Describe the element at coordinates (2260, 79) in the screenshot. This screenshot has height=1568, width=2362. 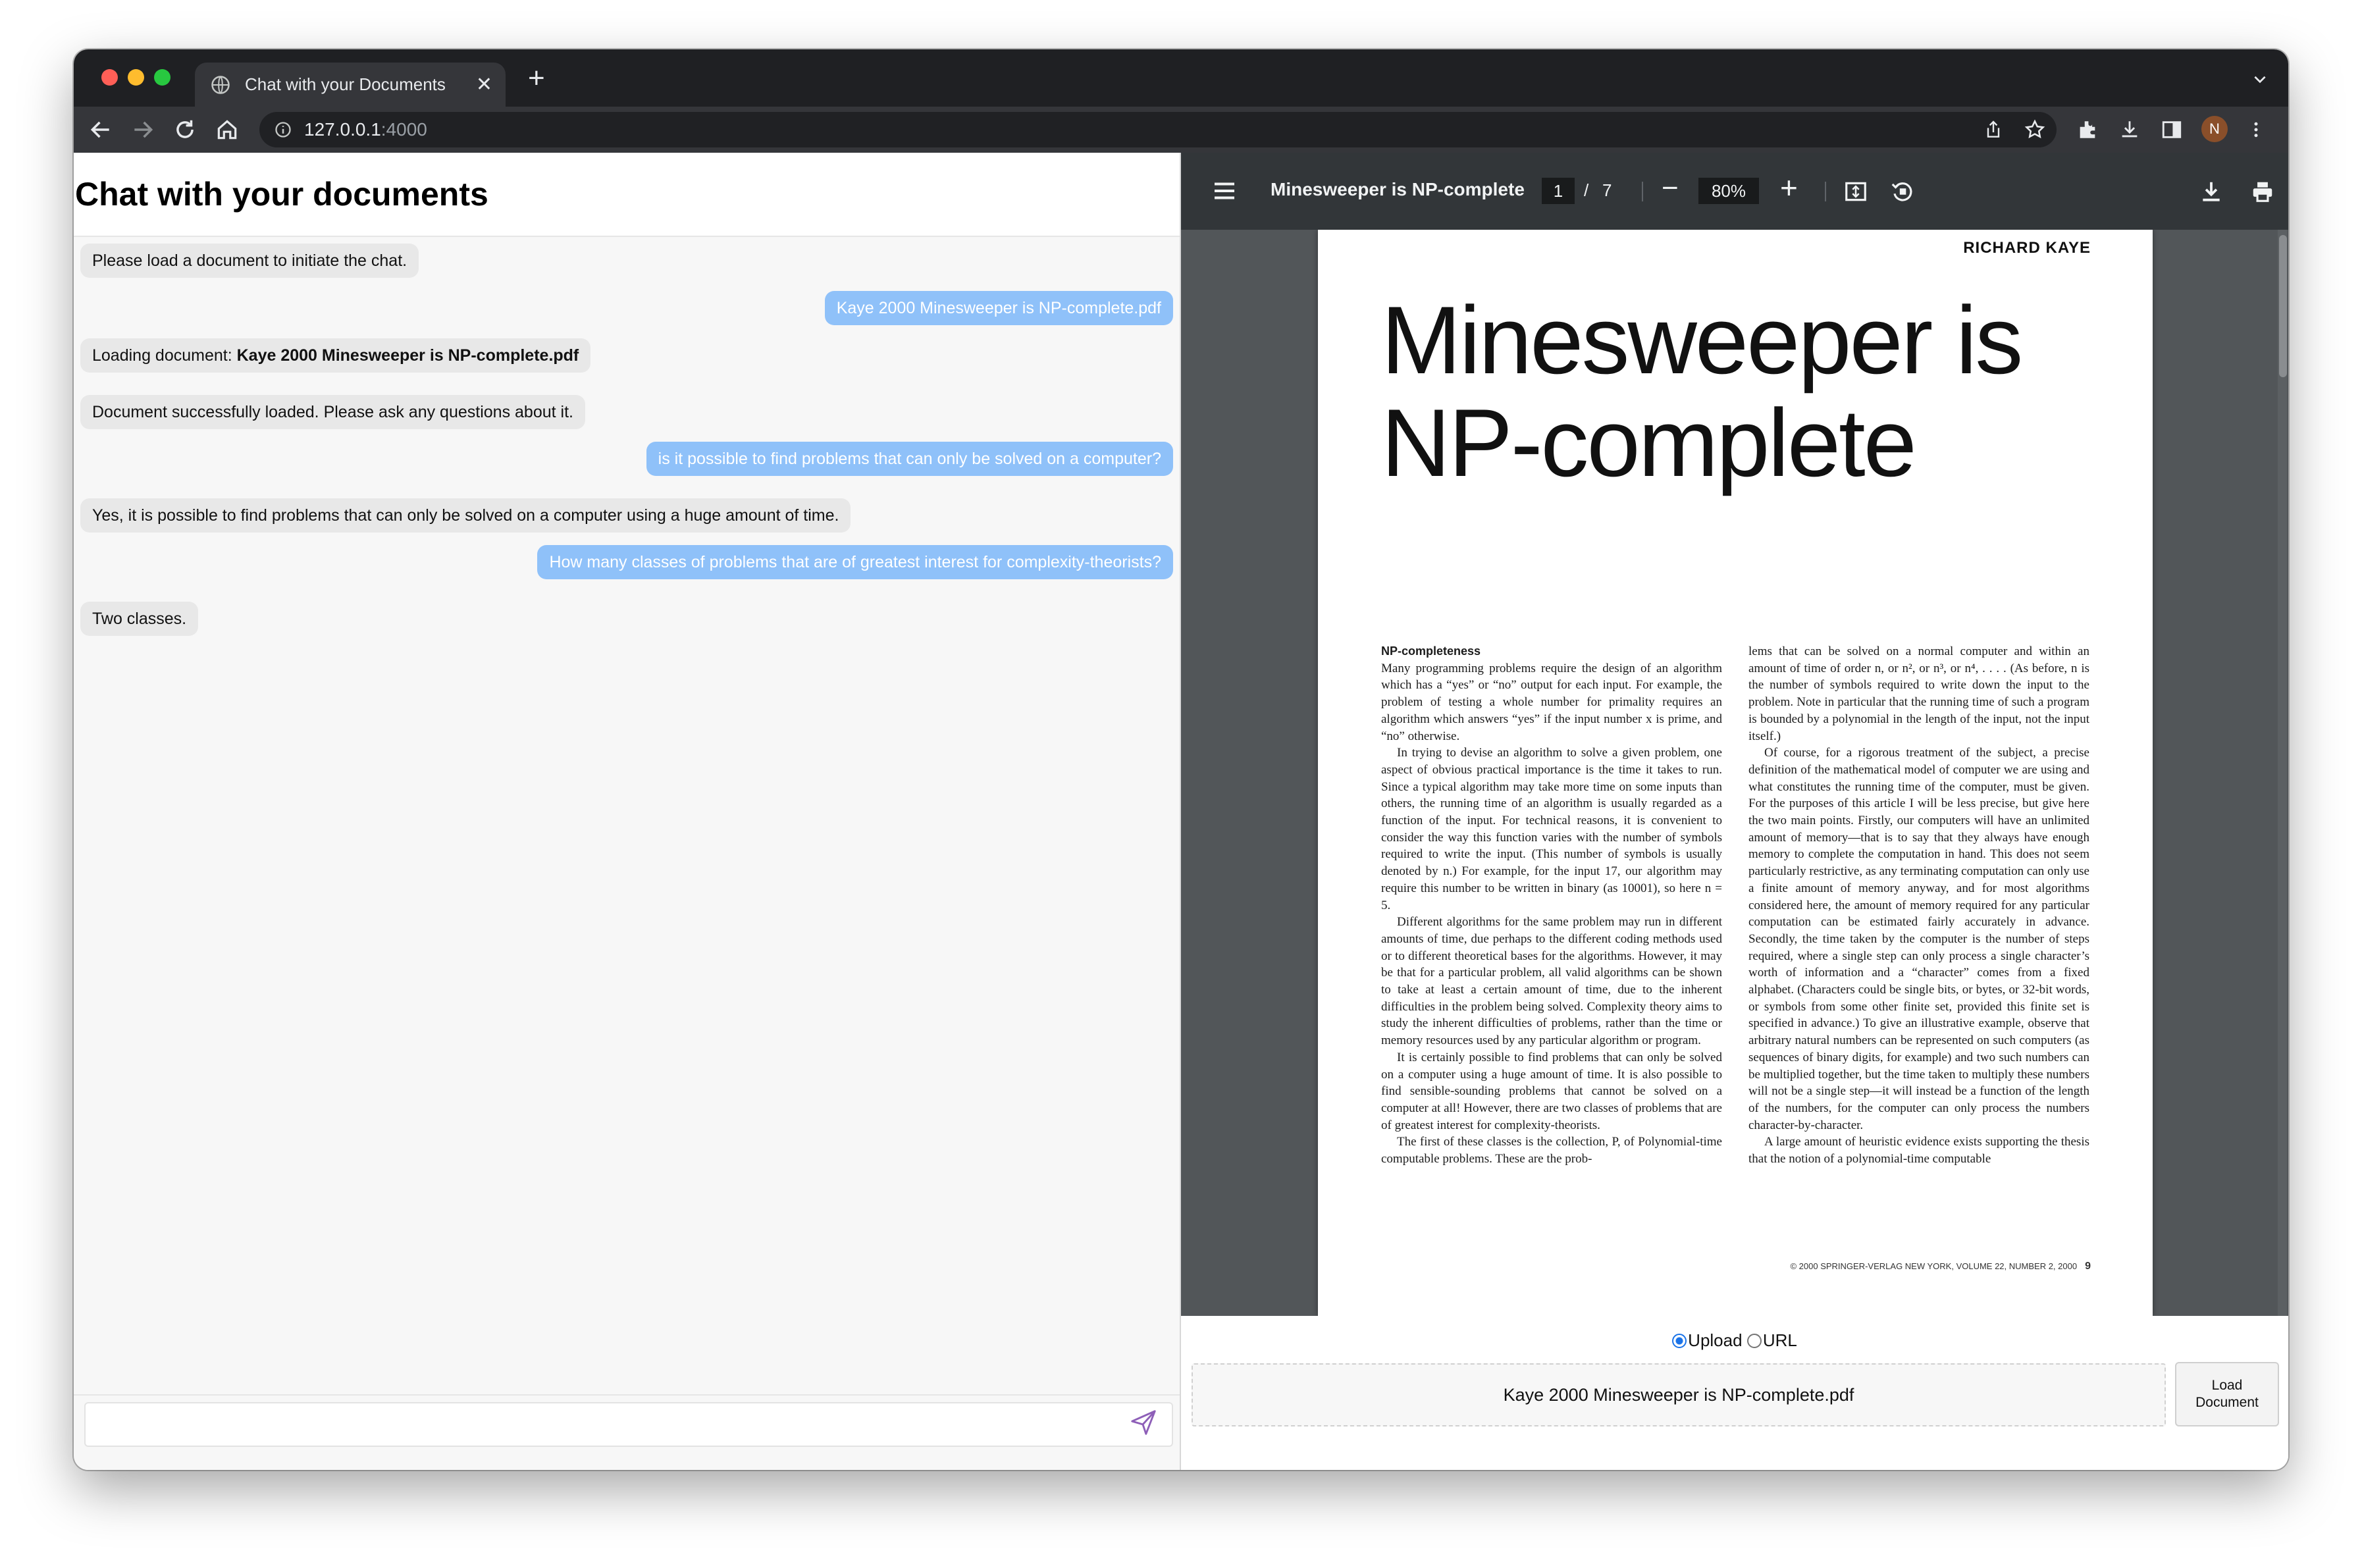
I see `tab-search-icon` at that location.